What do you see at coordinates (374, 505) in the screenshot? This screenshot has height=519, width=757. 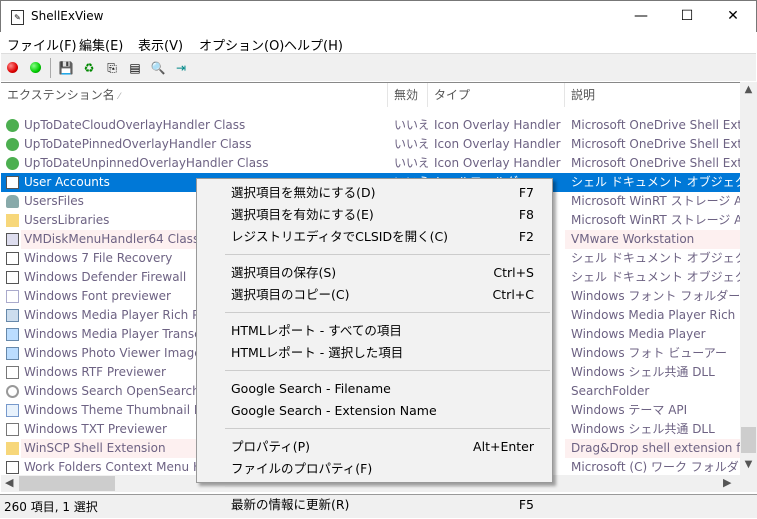 I see `context-menu-item: 最新の情報に更新(R) F5` at bounding box center [374, 505].